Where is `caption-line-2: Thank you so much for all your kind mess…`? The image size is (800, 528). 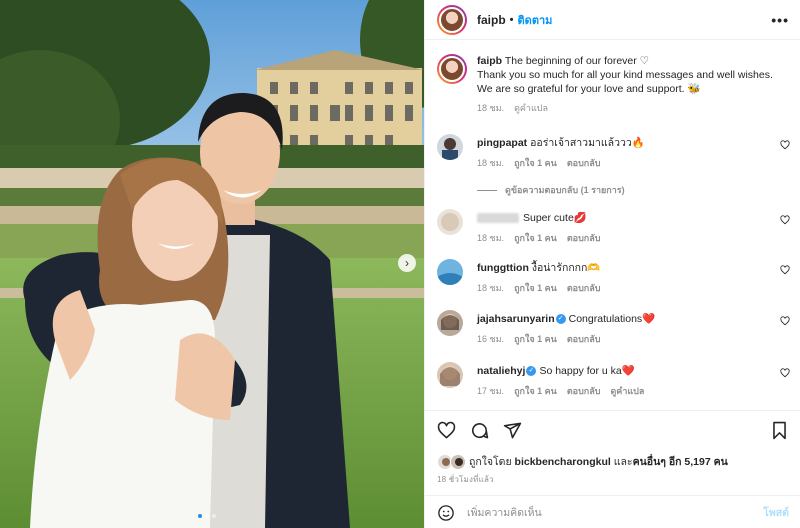
caption-line-2: Thank you so much for all your kind mess… is located at coordinates (625, 75).